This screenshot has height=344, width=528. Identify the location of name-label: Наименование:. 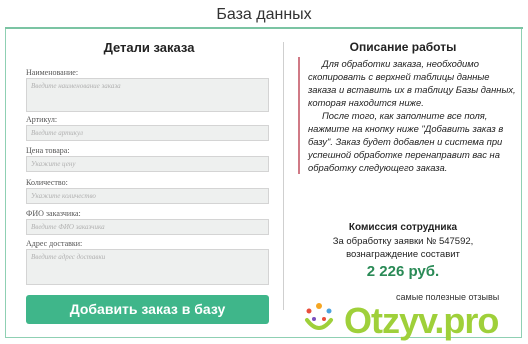
(52, 72).